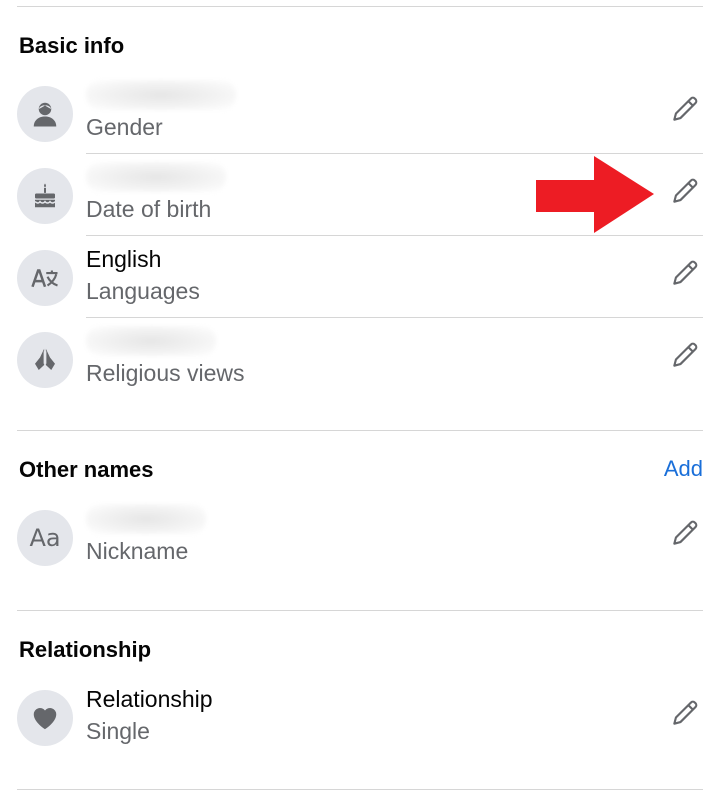 This screenshot has width=720, height=791. What do you see at coordinates (360, 789) in the screenshot?
I see `bottom-divider` at bounding box center [360, 789].